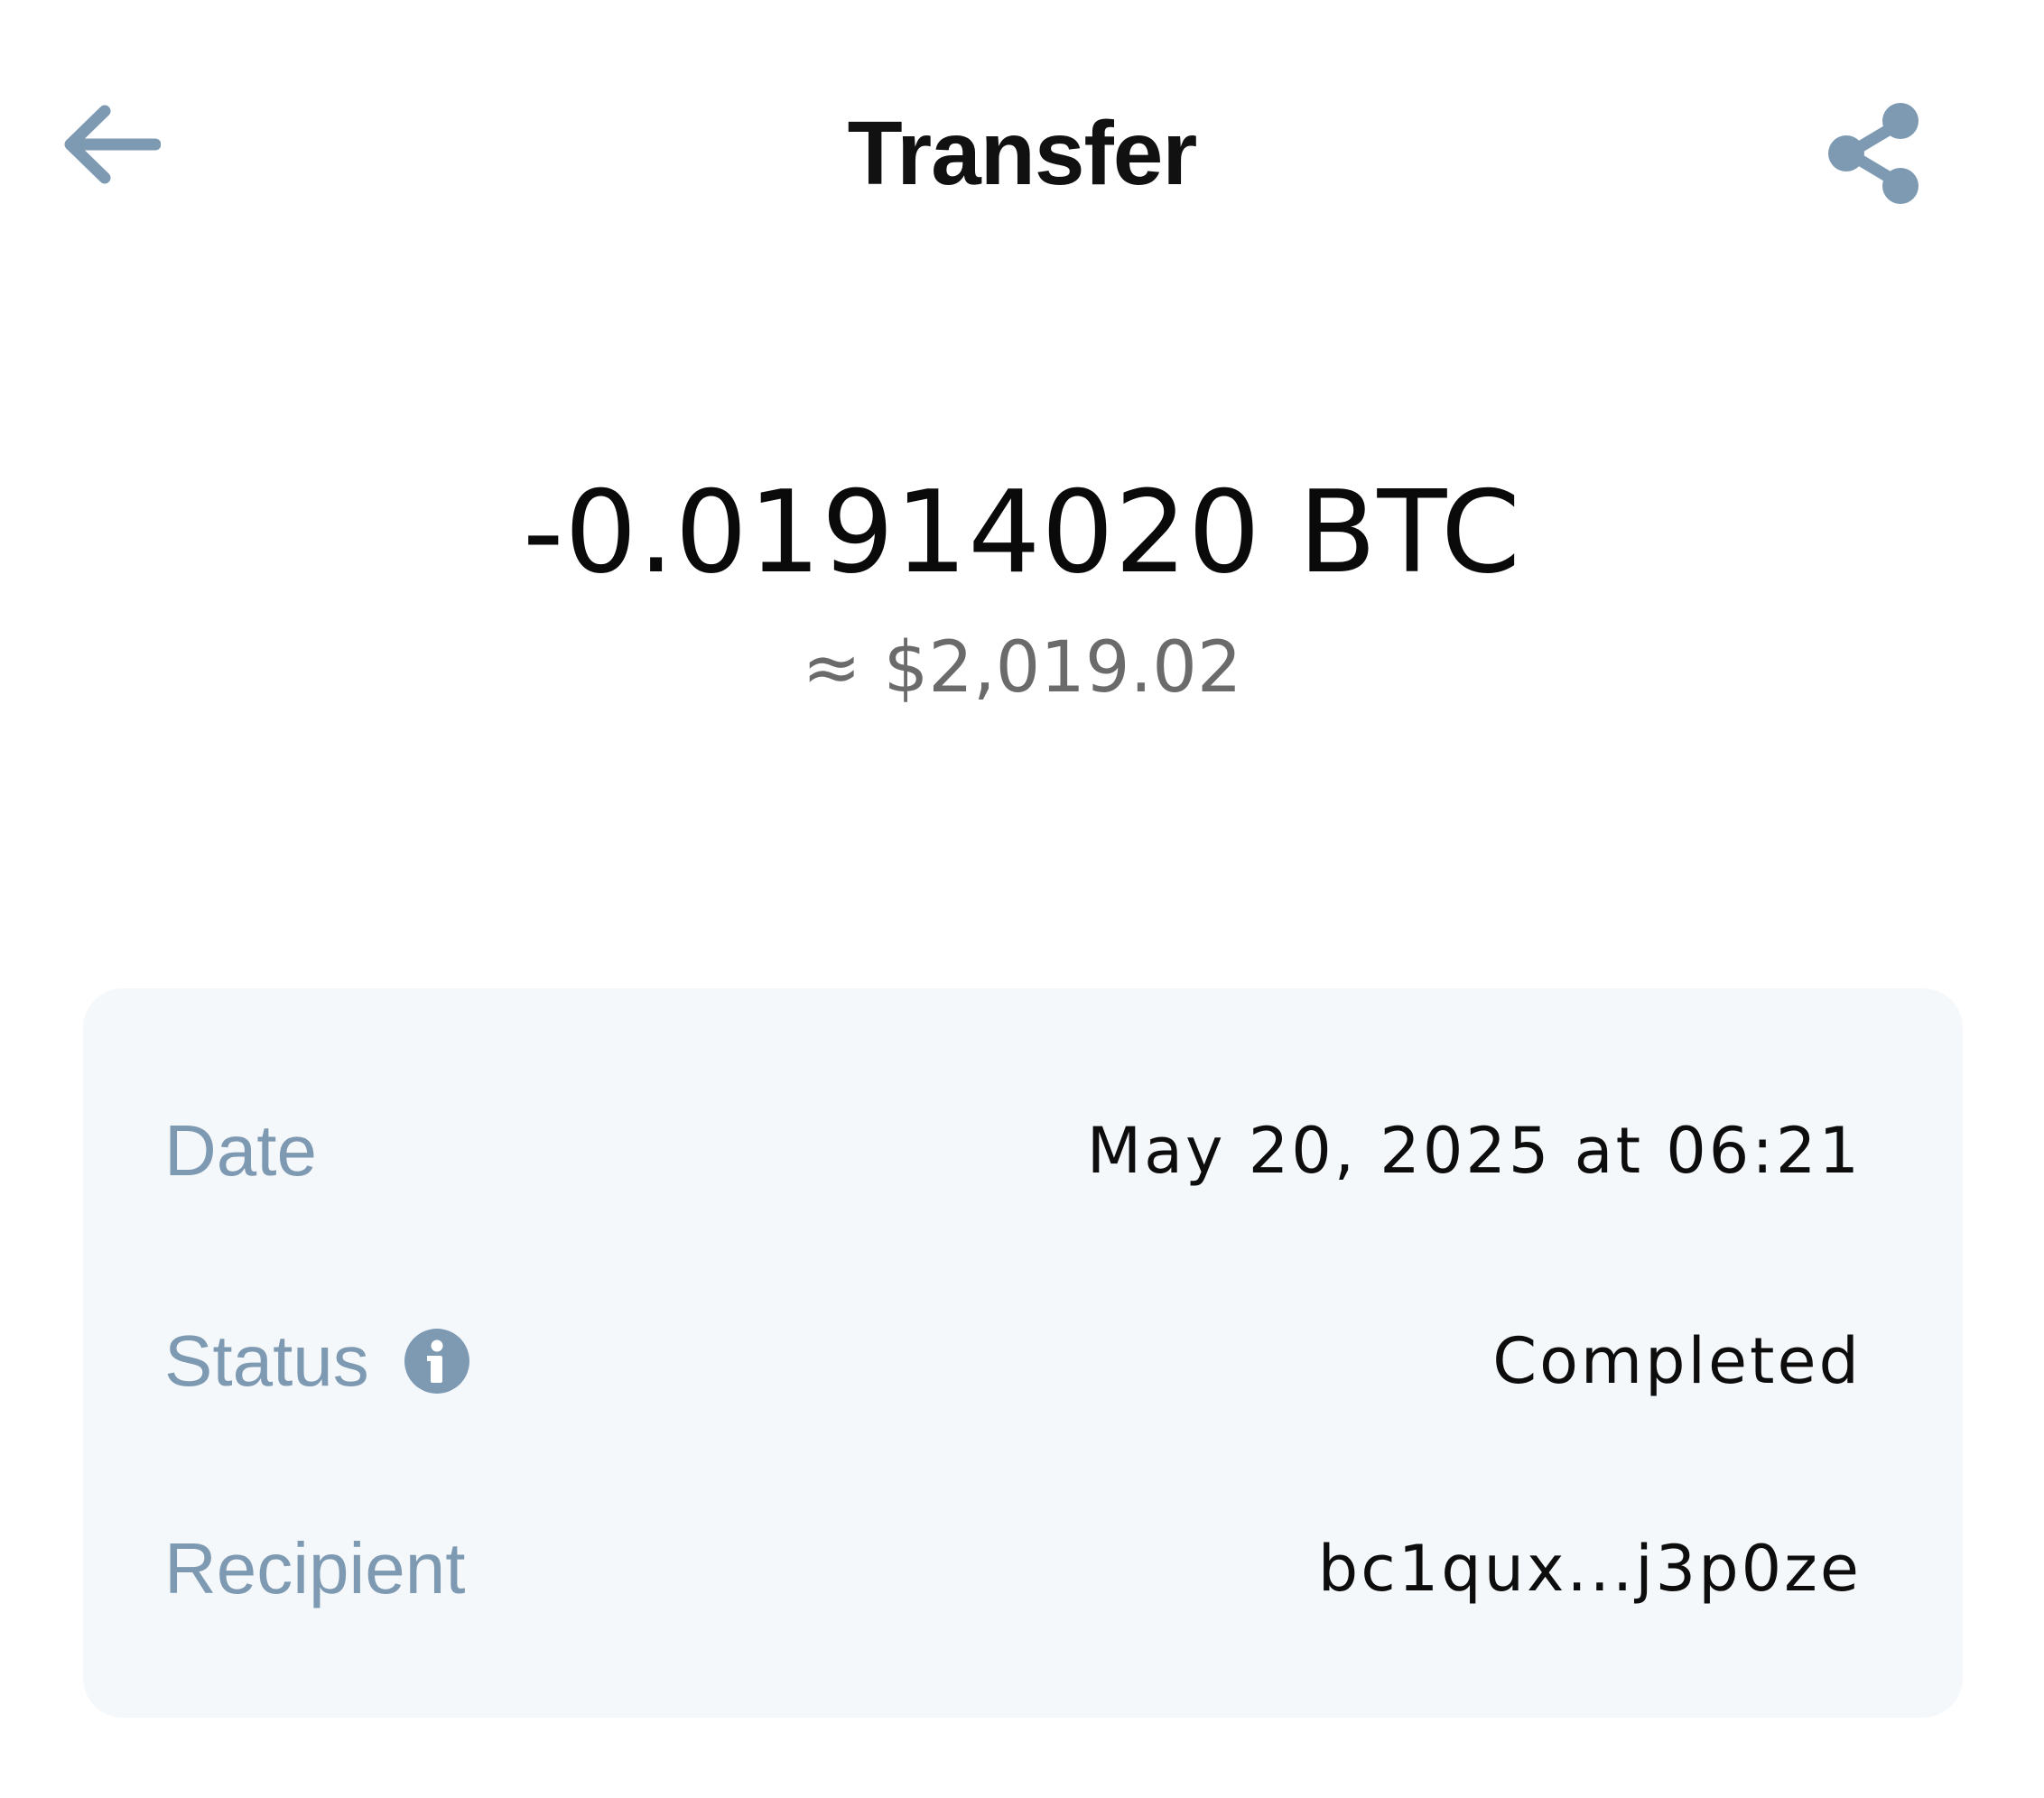 Image resolution: width=2044 pixels, height=1798 pixels. What do you see at coordinates (1023, 1569) in the screenshot?
I see `recipient-row: Recipient bc1qux...j3p0ze` at bounding box center [1023, 1569].